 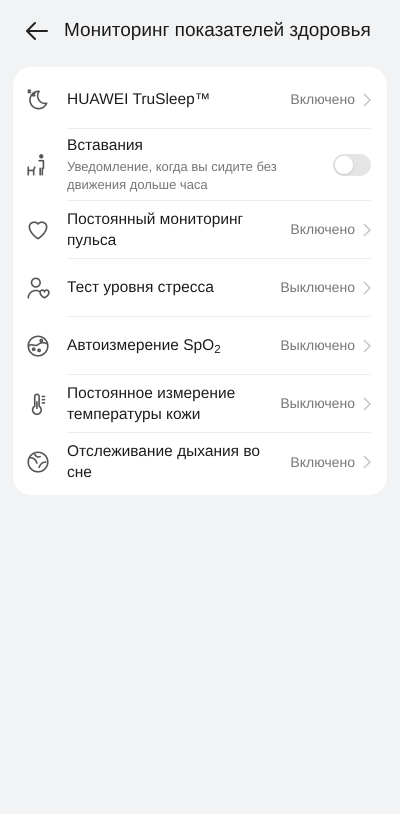 I want to click on setting-description: Уведомление, когда вы сидите без движения дольше часа, so click(x=172, y=176).